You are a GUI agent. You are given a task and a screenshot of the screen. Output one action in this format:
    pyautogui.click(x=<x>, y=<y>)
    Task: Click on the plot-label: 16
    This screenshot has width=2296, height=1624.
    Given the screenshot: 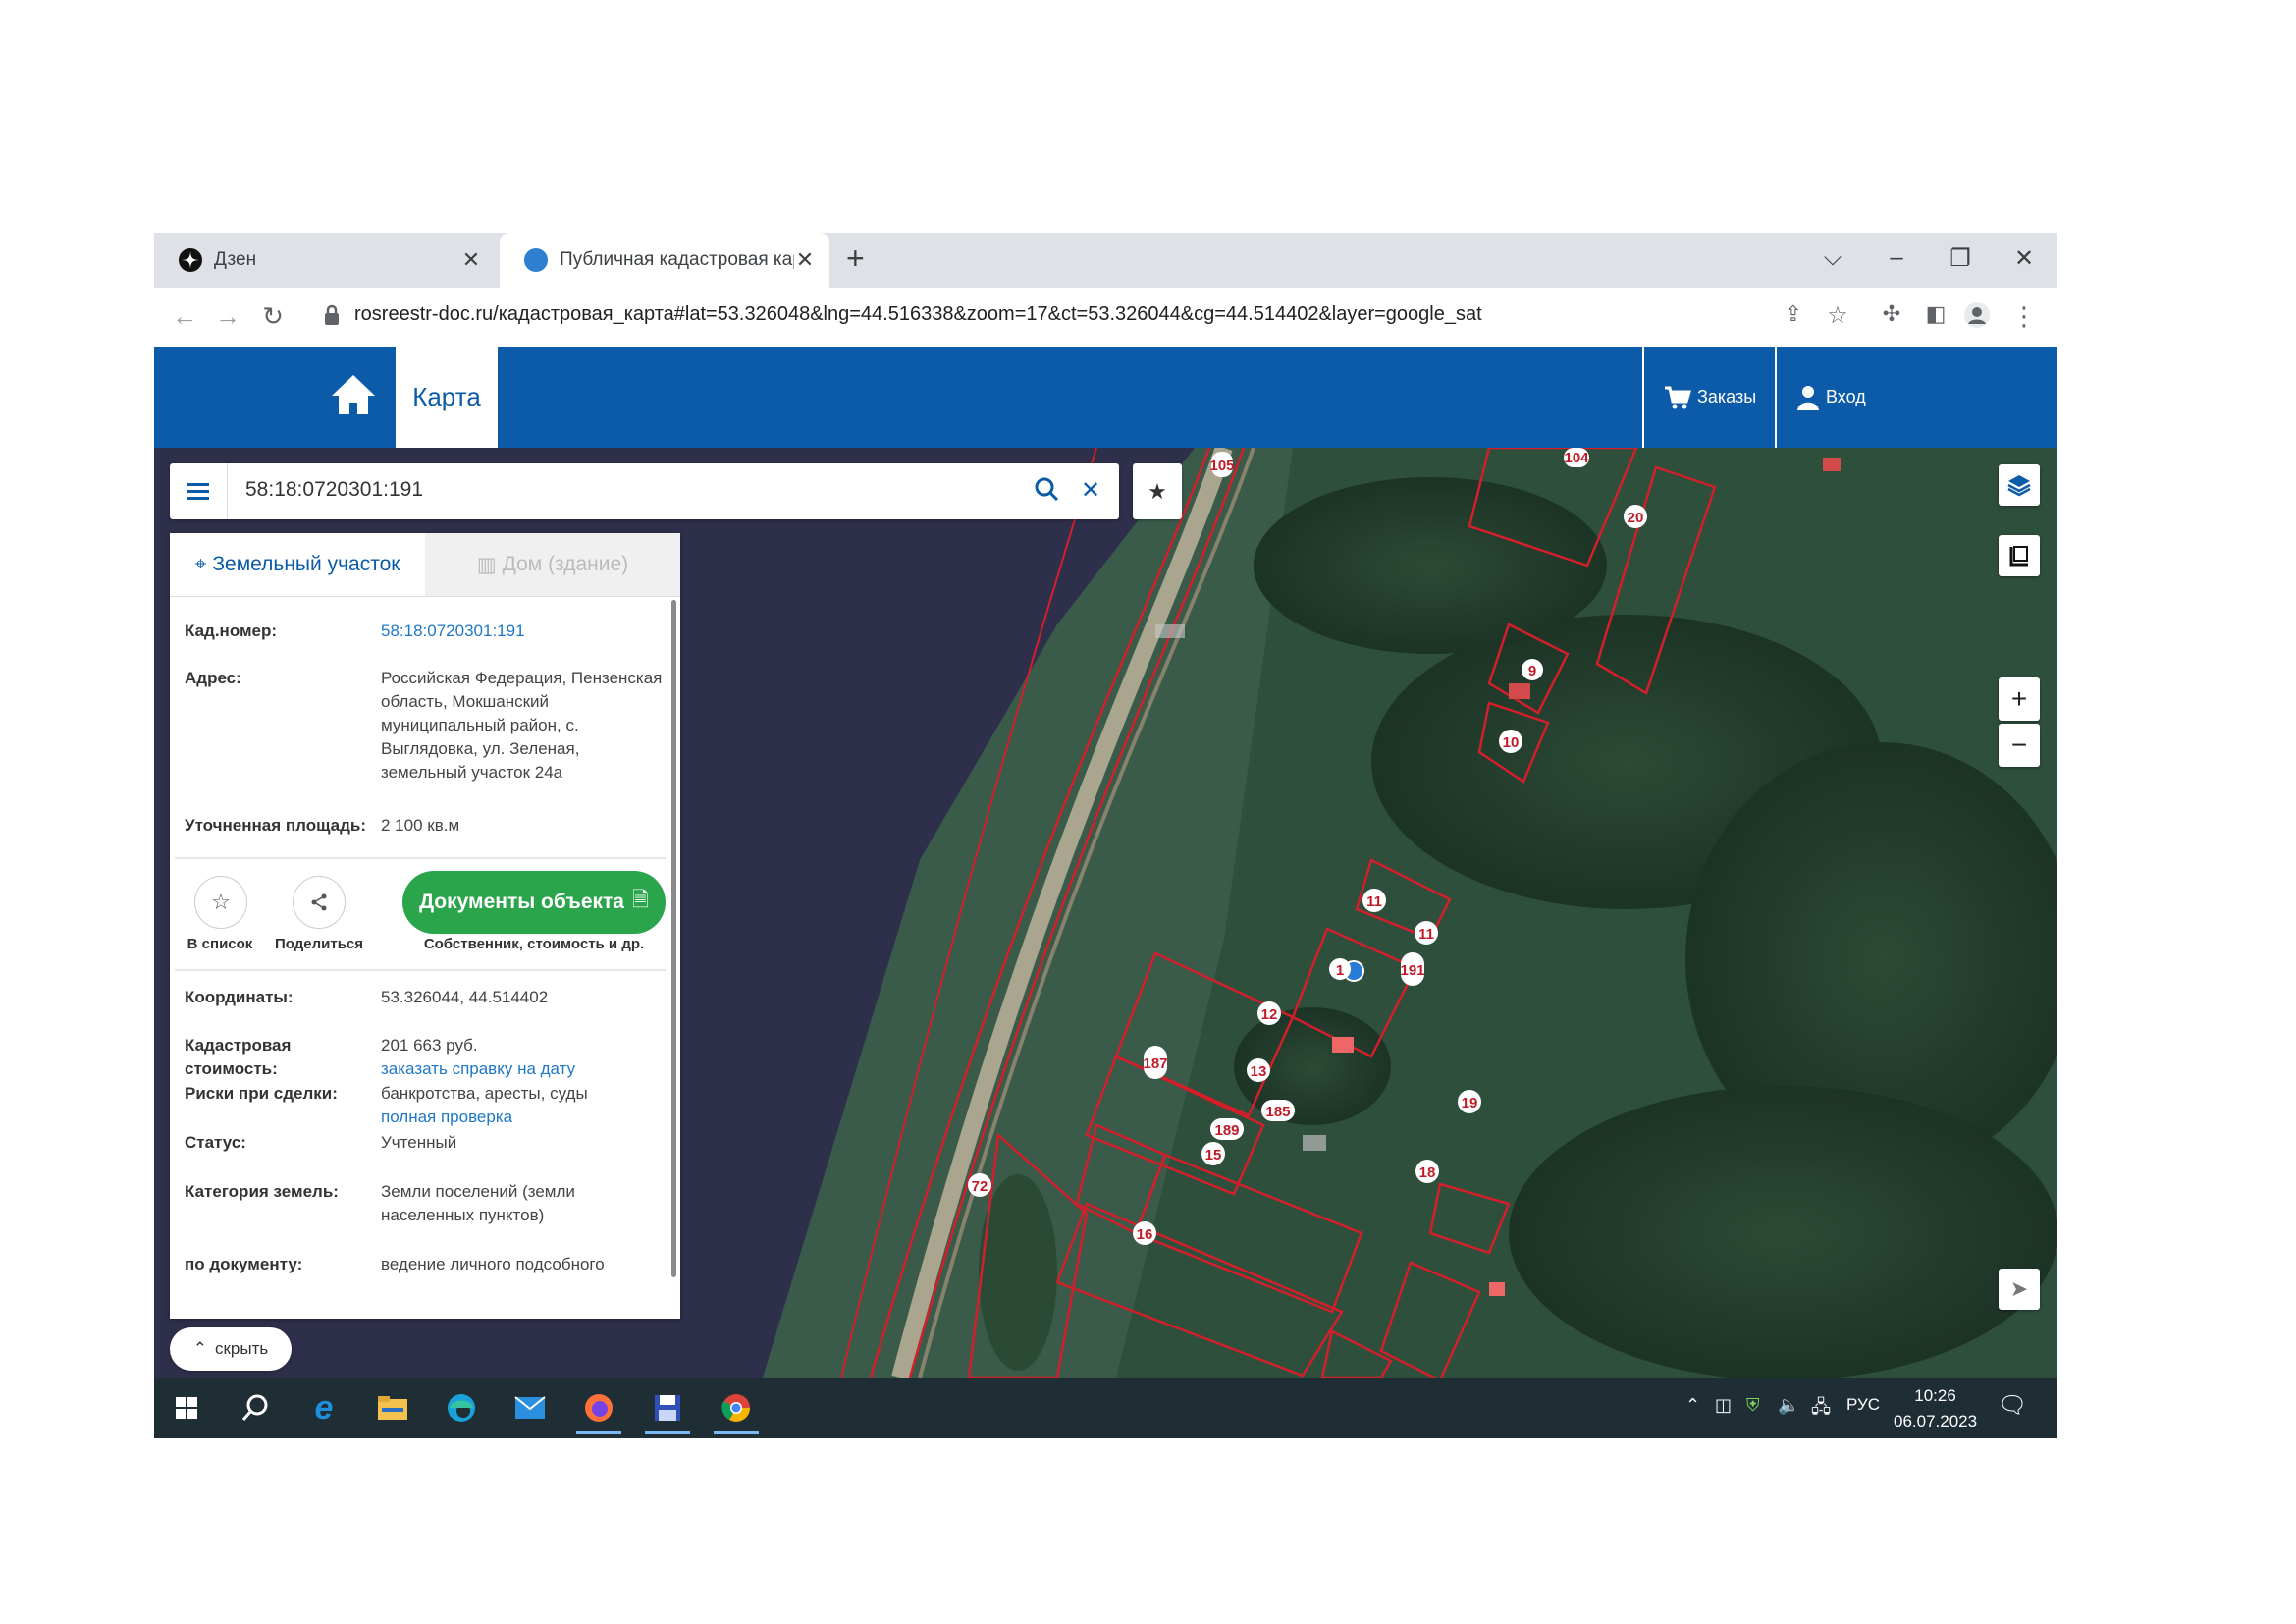 What is the action you would take?
    pyautogui.click(x=1144, y=1233)
    